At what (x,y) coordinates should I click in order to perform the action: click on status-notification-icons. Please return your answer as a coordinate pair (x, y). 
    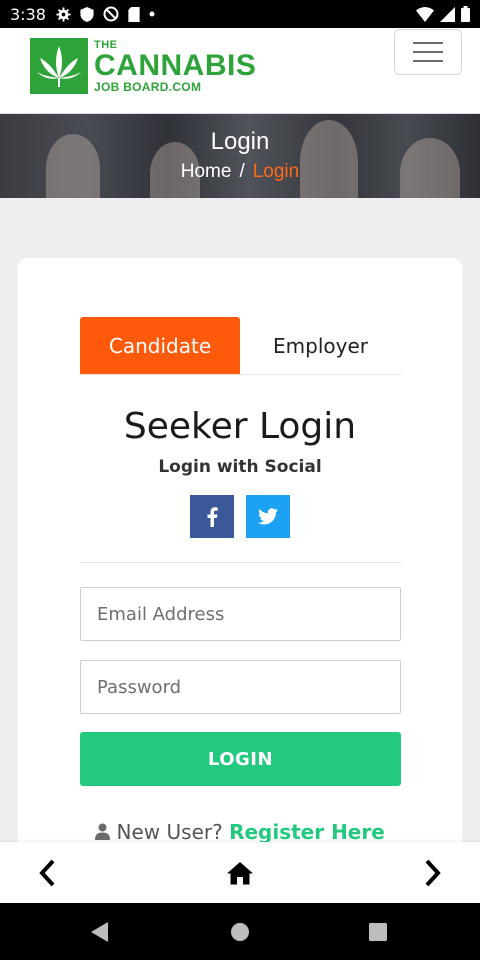
    Looking at the image, I should click on (105, 14).